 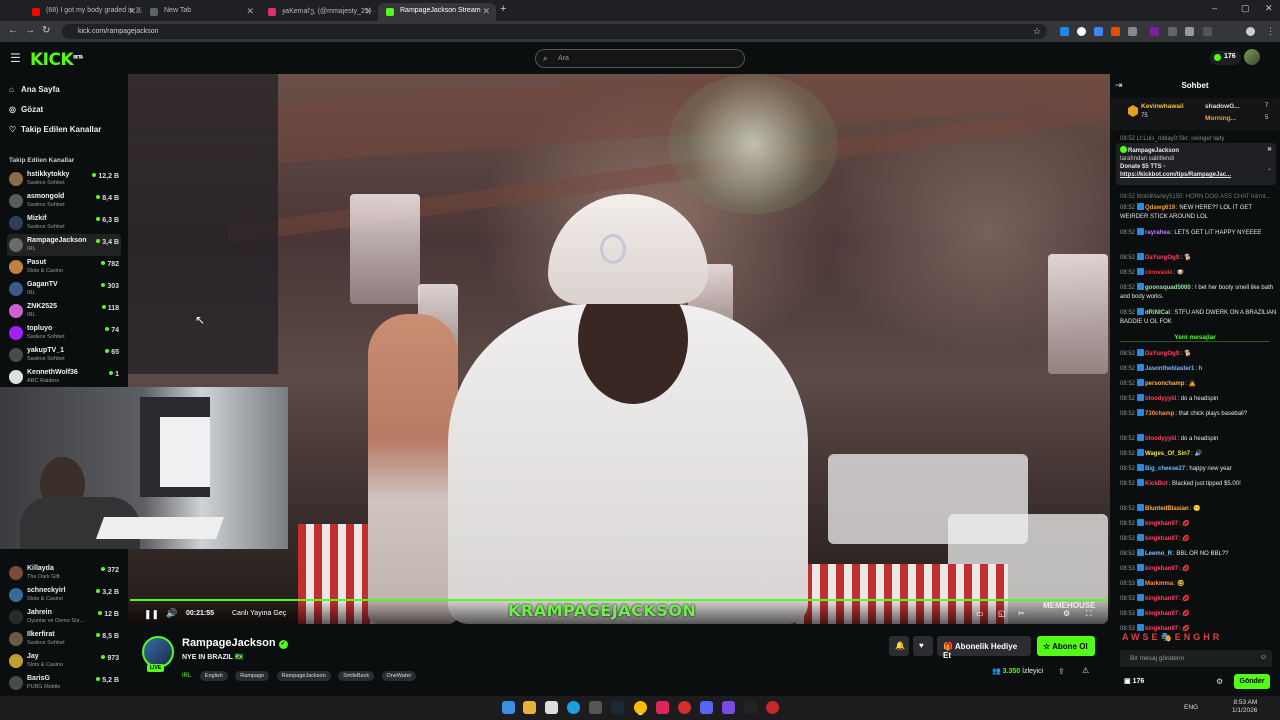 What do you see at coordinates (399, 676) in the screenshot?
I see `tag: OneWater` at bounding box center [399, 676].